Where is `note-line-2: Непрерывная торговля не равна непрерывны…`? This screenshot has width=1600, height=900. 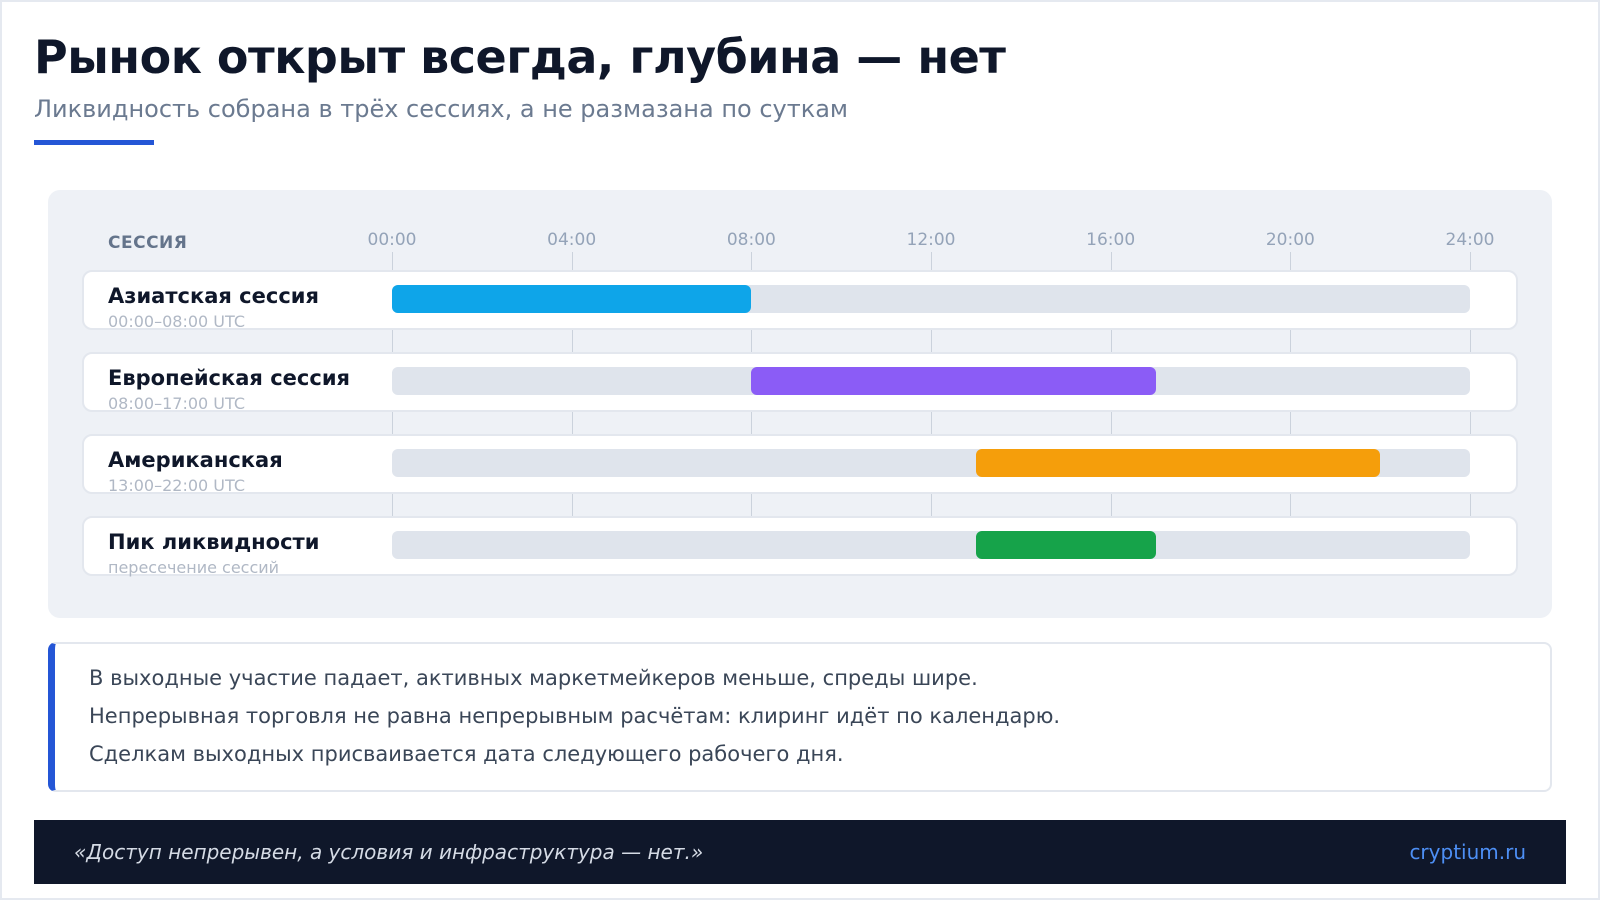 note-line-2: Непрерывная торговля не равна непрерывны… is located at coordinates (575, 716).